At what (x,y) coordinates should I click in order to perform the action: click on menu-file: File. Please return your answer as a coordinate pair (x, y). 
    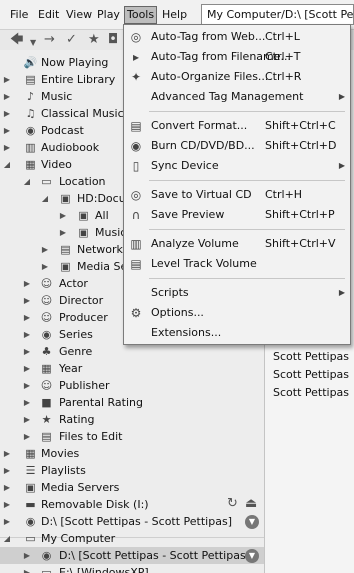
    Looking at the image, I should click on (19, 15).